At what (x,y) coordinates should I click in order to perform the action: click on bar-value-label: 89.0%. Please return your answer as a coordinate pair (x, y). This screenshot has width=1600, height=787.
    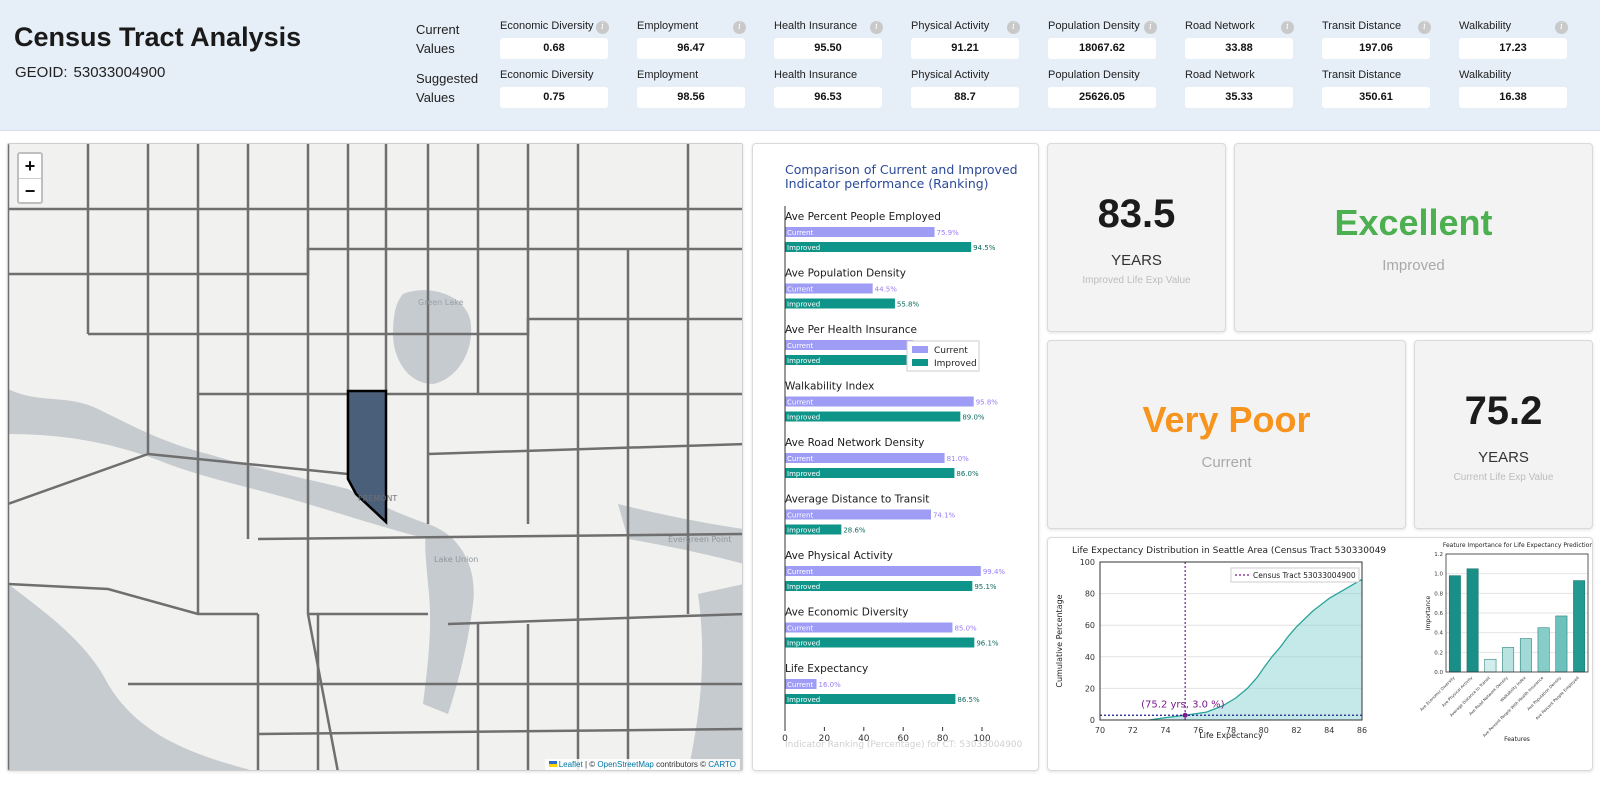
    Looking at the image, I should click on (973, 418).